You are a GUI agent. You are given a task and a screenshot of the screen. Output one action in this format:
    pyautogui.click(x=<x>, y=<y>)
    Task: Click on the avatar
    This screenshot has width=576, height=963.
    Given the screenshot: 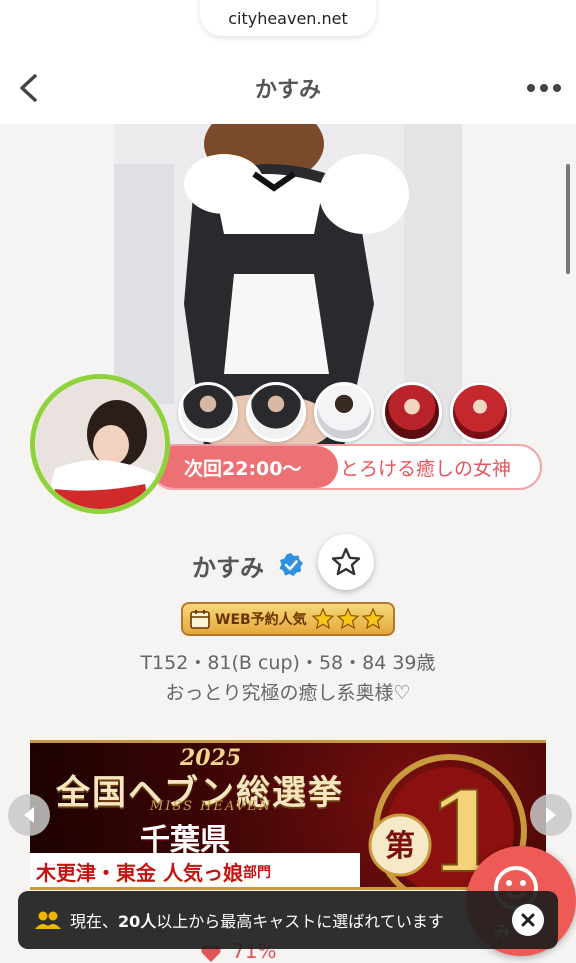 What is the action you would take?
    pyautogui.click(x=100, y=444)
    